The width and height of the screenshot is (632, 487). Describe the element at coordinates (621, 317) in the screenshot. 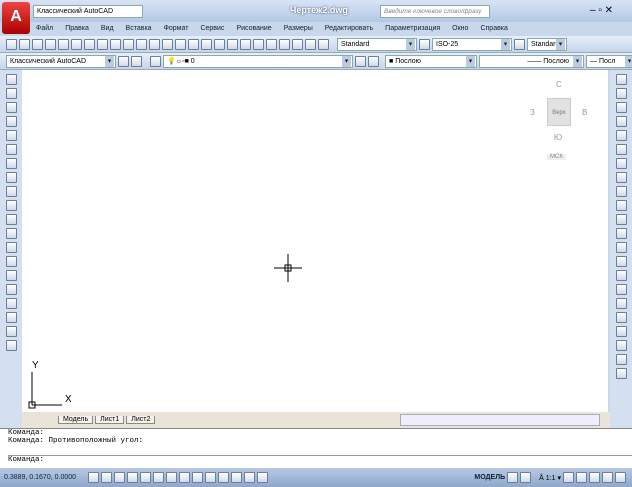

I see `draw-order-icon` at that location.